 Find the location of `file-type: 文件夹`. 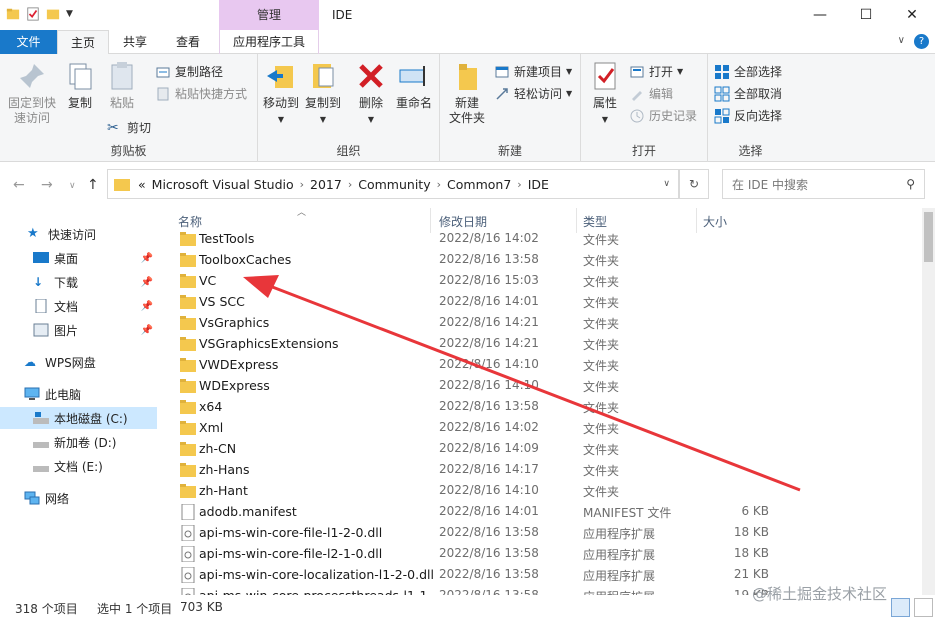

file-type: 文件夹 is located at coordinates (601, 303).